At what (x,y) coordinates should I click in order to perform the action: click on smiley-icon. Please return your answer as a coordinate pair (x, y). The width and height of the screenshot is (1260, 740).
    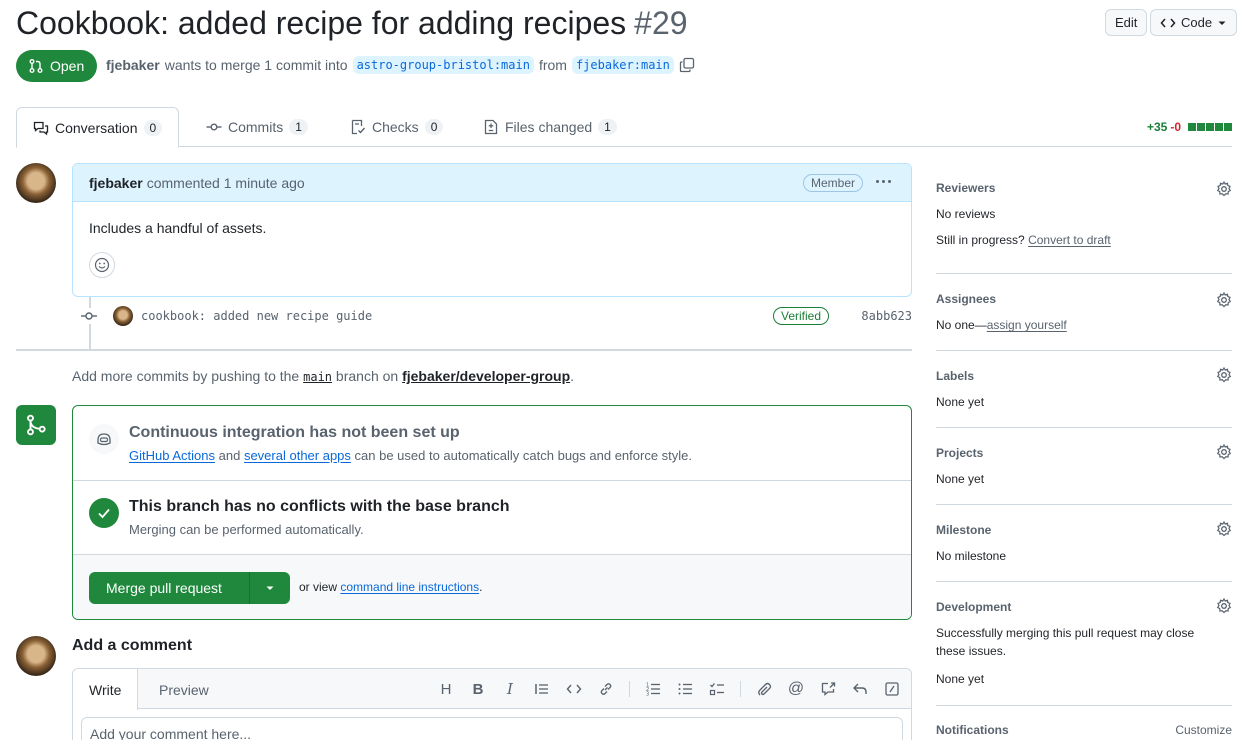
    Looking at the image, I should click on (102, 265).